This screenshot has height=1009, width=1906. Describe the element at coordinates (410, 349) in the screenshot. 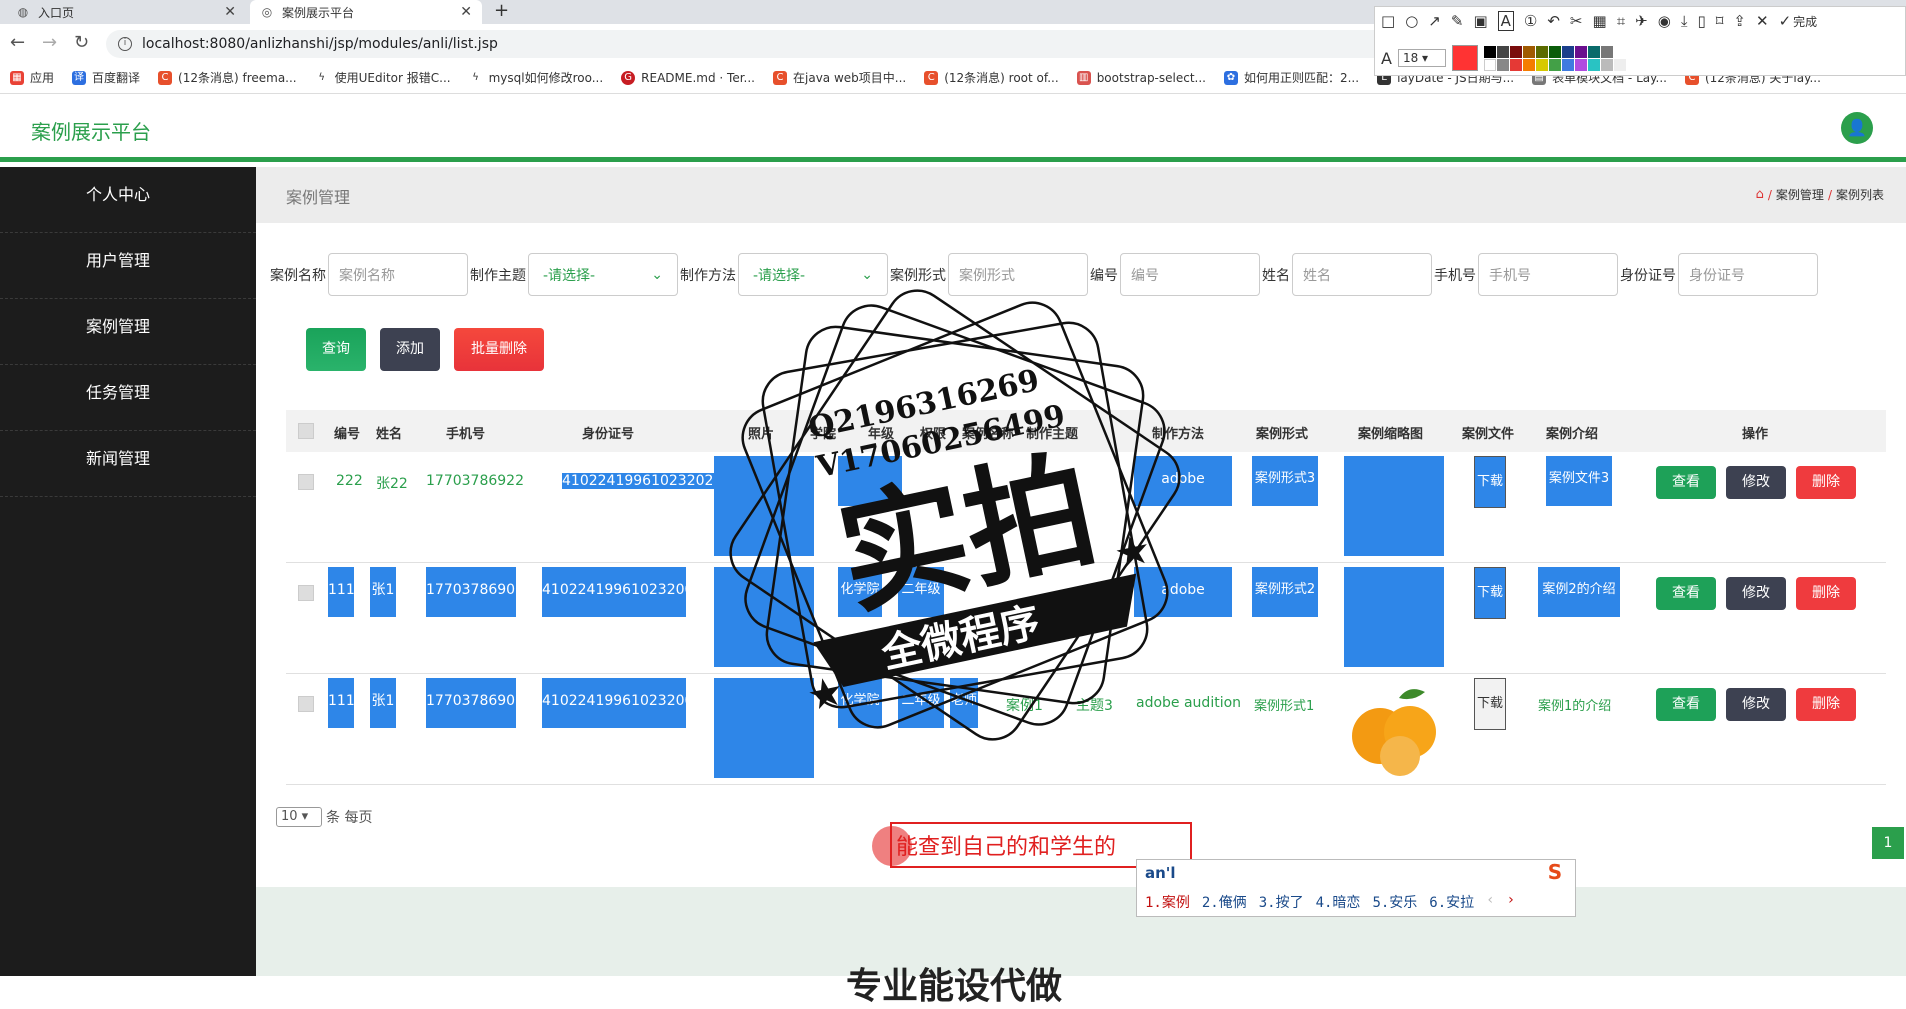

I see `add-button: 添加` at that location.